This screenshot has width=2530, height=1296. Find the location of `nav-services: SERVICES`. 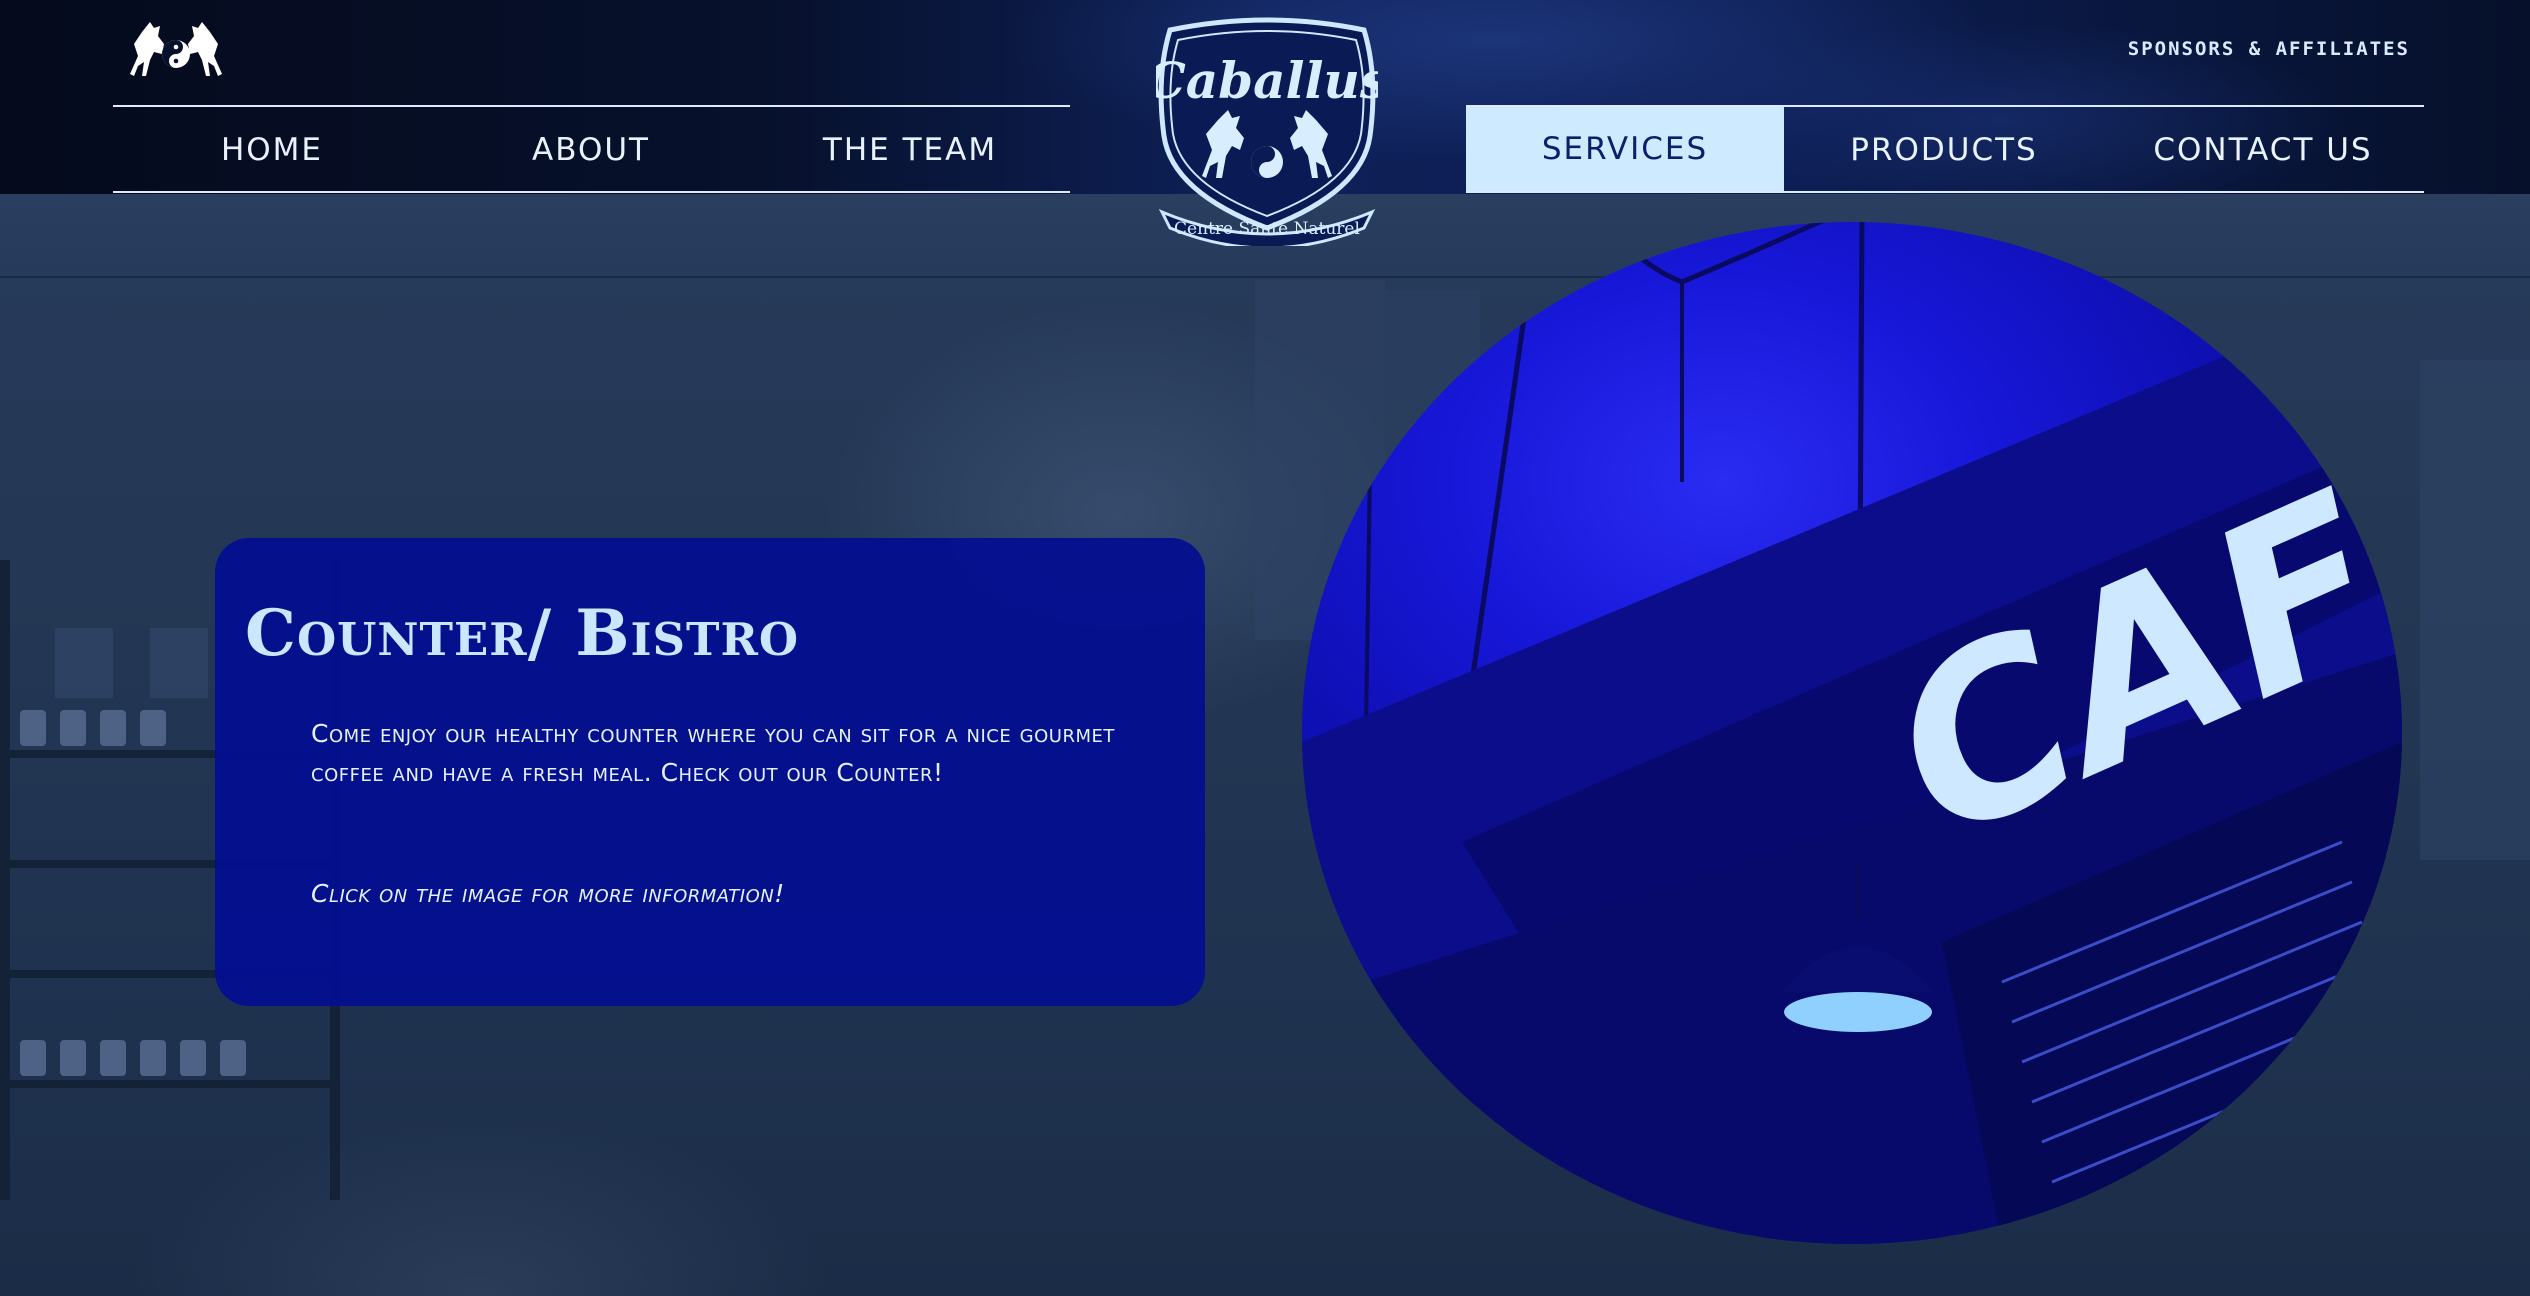

nav-services: SERVICES is located at coordinates (1625, 149).